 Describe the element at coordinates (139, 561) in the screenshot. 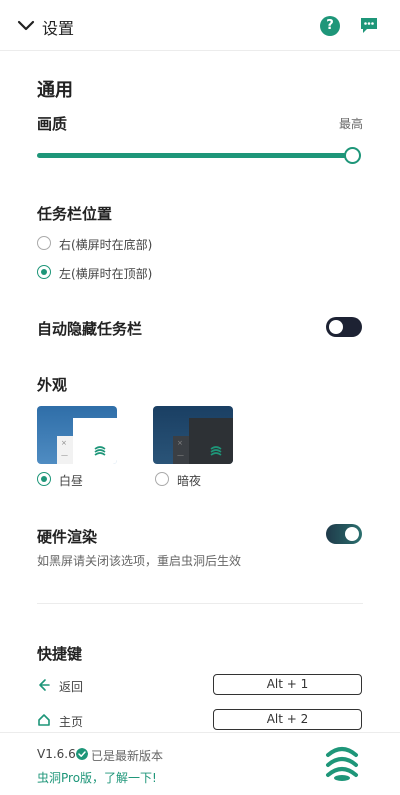

I see `hw-render-description: 如黑屏请关闭该选项，重启虫洞后生效` at that location.